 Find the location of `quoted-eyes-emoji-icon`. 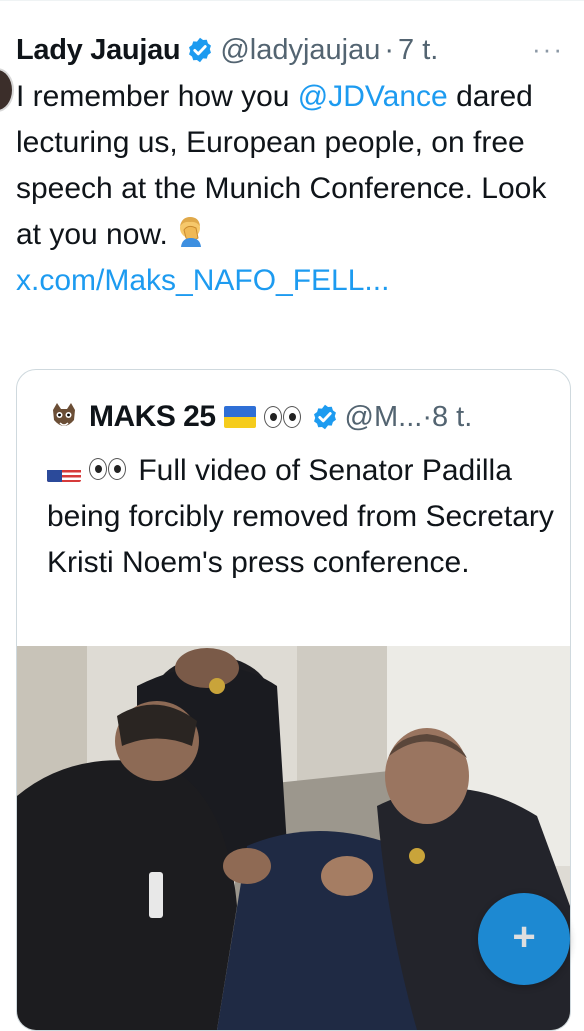

quoted-eyes-emoji-icon is located at coordinates (107, 469).